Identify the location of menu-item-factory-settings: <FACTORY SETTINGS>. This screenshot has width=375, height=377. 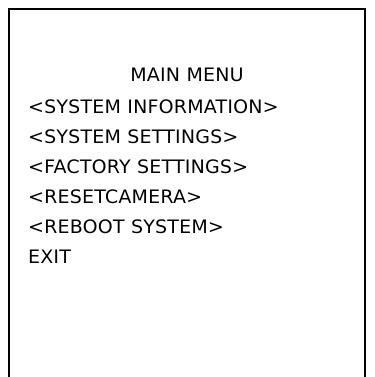
(153, 167).